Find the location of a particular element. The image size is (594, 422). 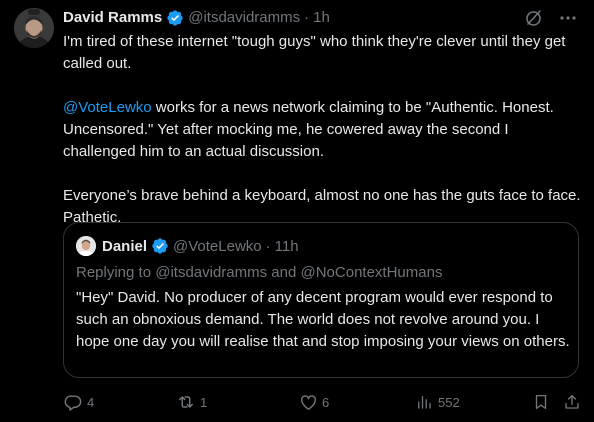

share-icon is located at coordinates (572, 402).